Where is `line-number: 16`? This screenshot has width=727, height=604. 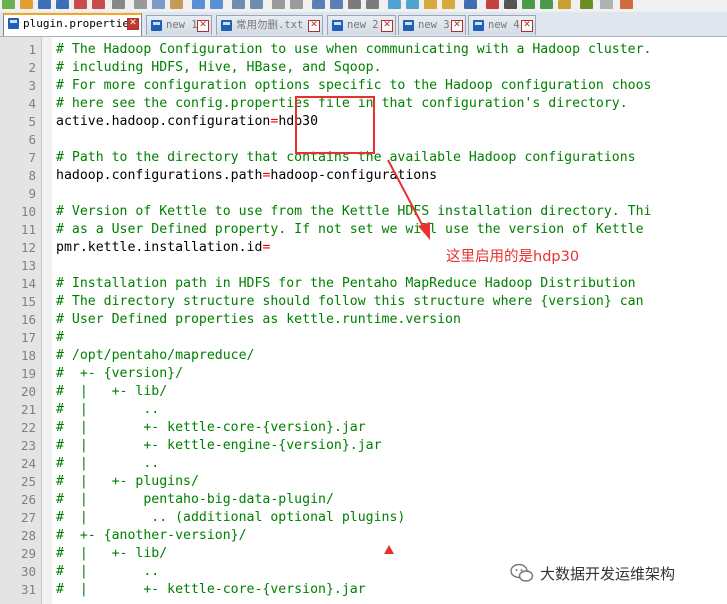 line-number: 16 is located at coordinates (28, 319).